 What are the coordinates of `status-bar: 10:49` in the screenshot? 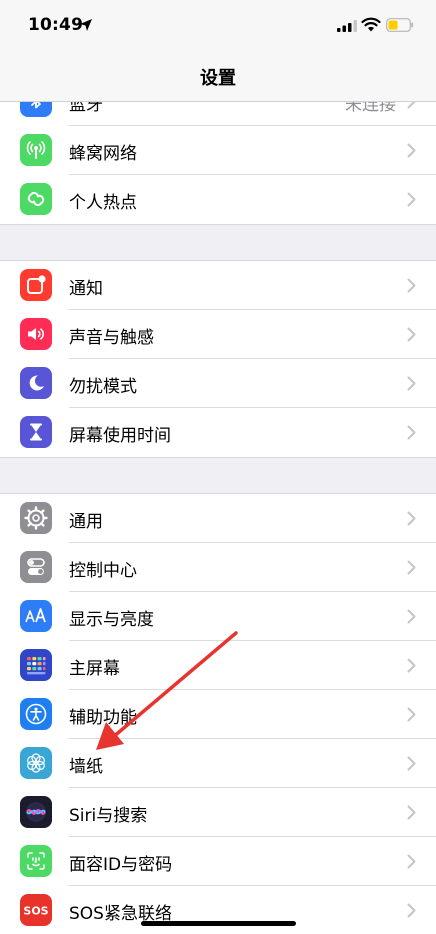 It's located at (218, 25).